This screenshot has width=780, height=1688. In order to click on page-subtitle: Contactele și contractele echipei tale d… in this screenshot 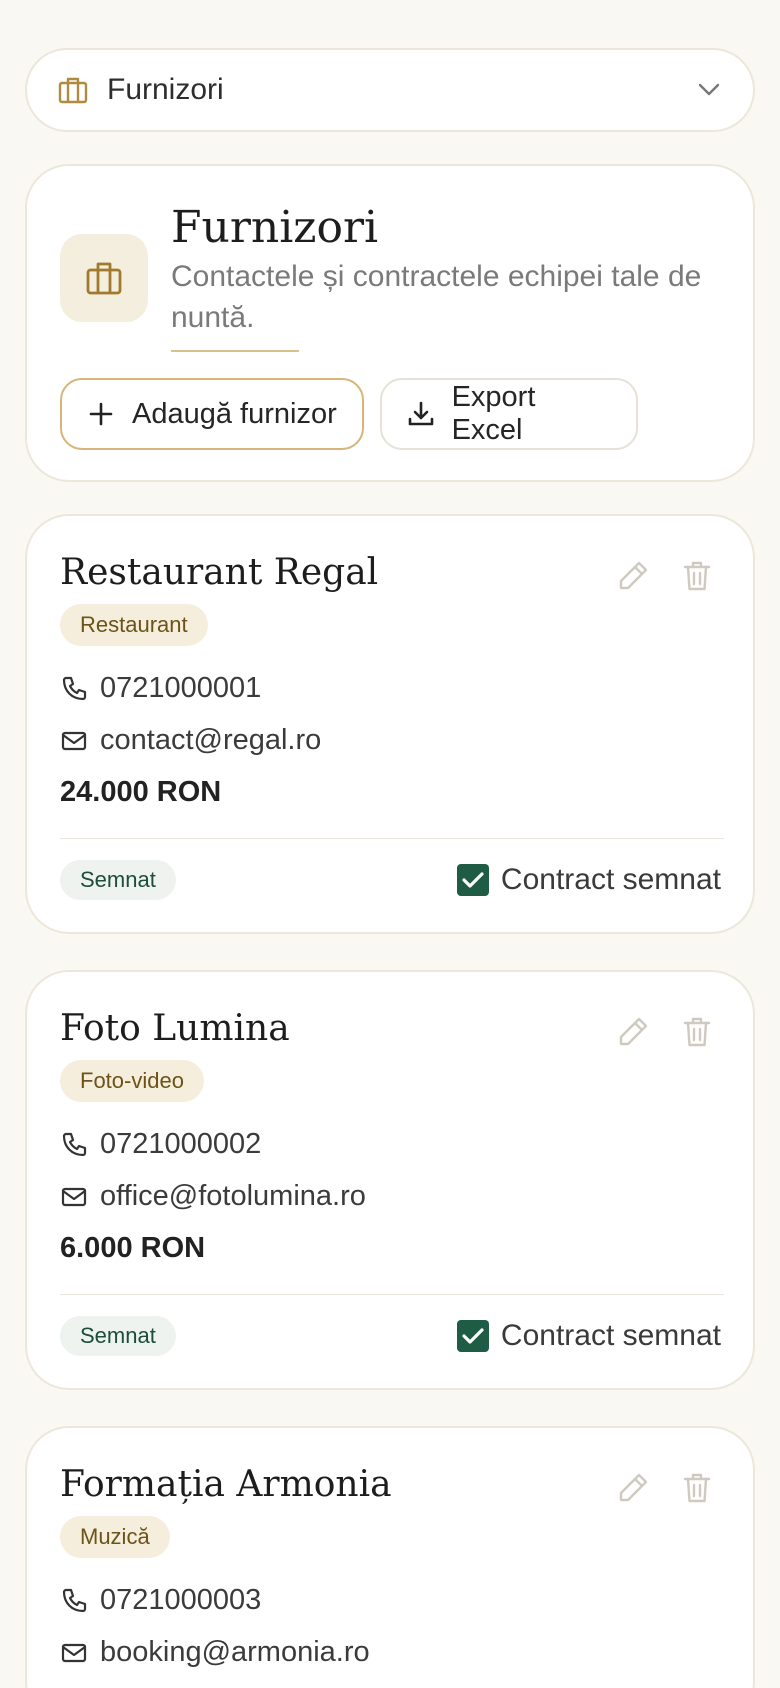, I will do `click(436, 297)`.